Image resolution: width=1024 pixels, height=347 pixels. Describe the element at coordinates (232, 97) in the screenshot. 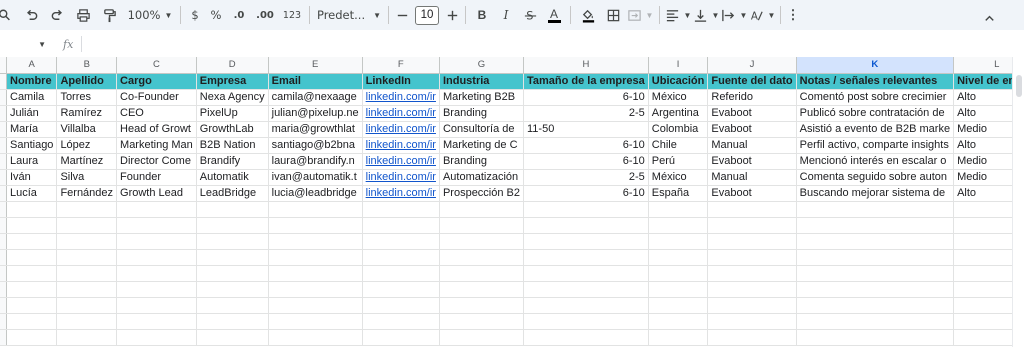

I see `cell: Nexa Agency` at that location.